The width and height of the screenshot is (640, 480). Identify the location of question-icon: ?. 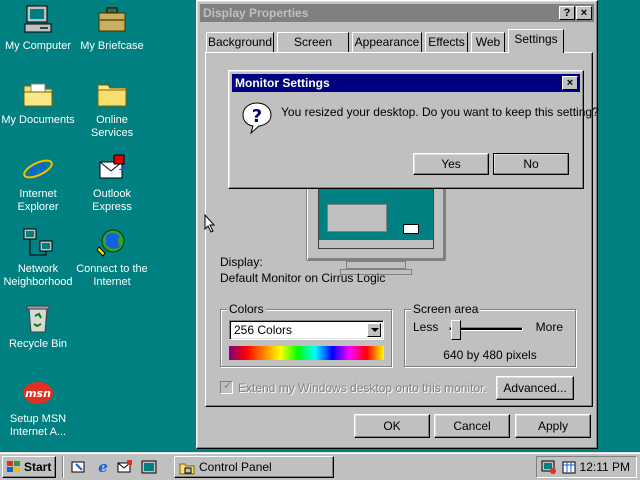
(257, 118).